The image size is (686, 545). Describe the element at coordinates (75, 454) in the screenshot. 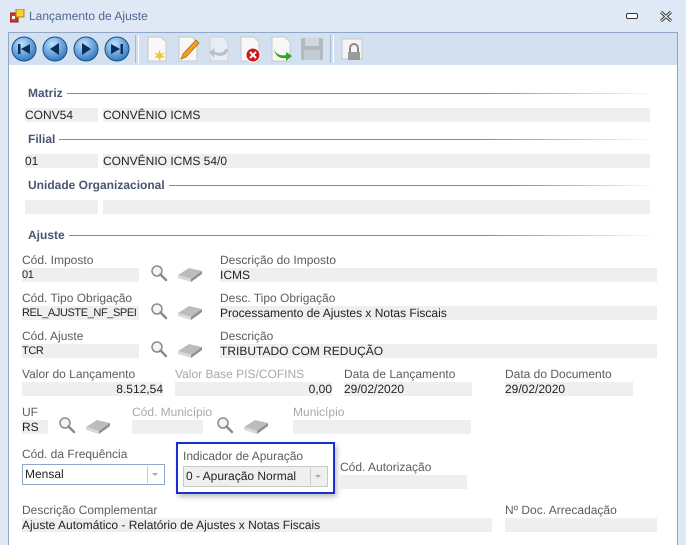

I see `field-label: Cód. da Frequência` at that location.